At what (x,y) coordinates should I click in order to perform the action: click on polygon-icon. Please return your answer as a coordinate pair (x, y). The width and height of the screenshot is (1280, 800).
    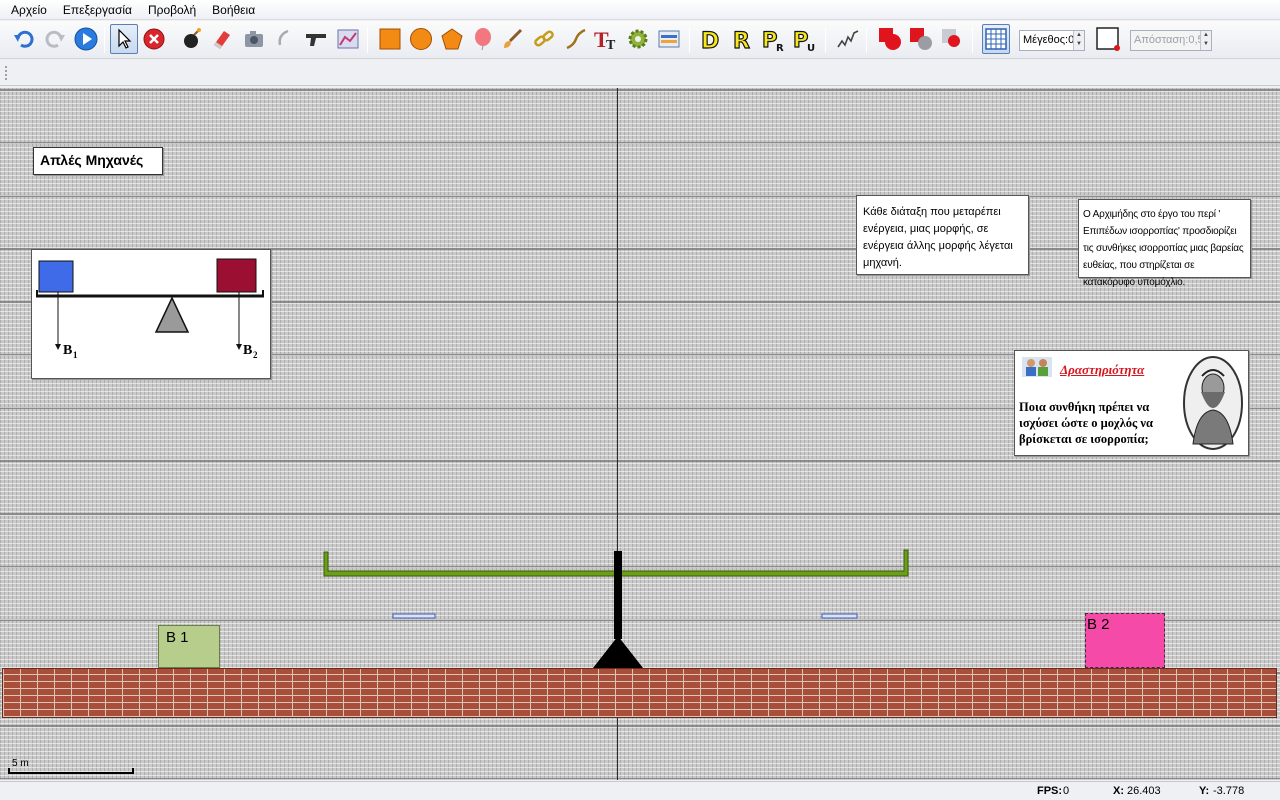
    Looking at the image, I should click on (452, 39).